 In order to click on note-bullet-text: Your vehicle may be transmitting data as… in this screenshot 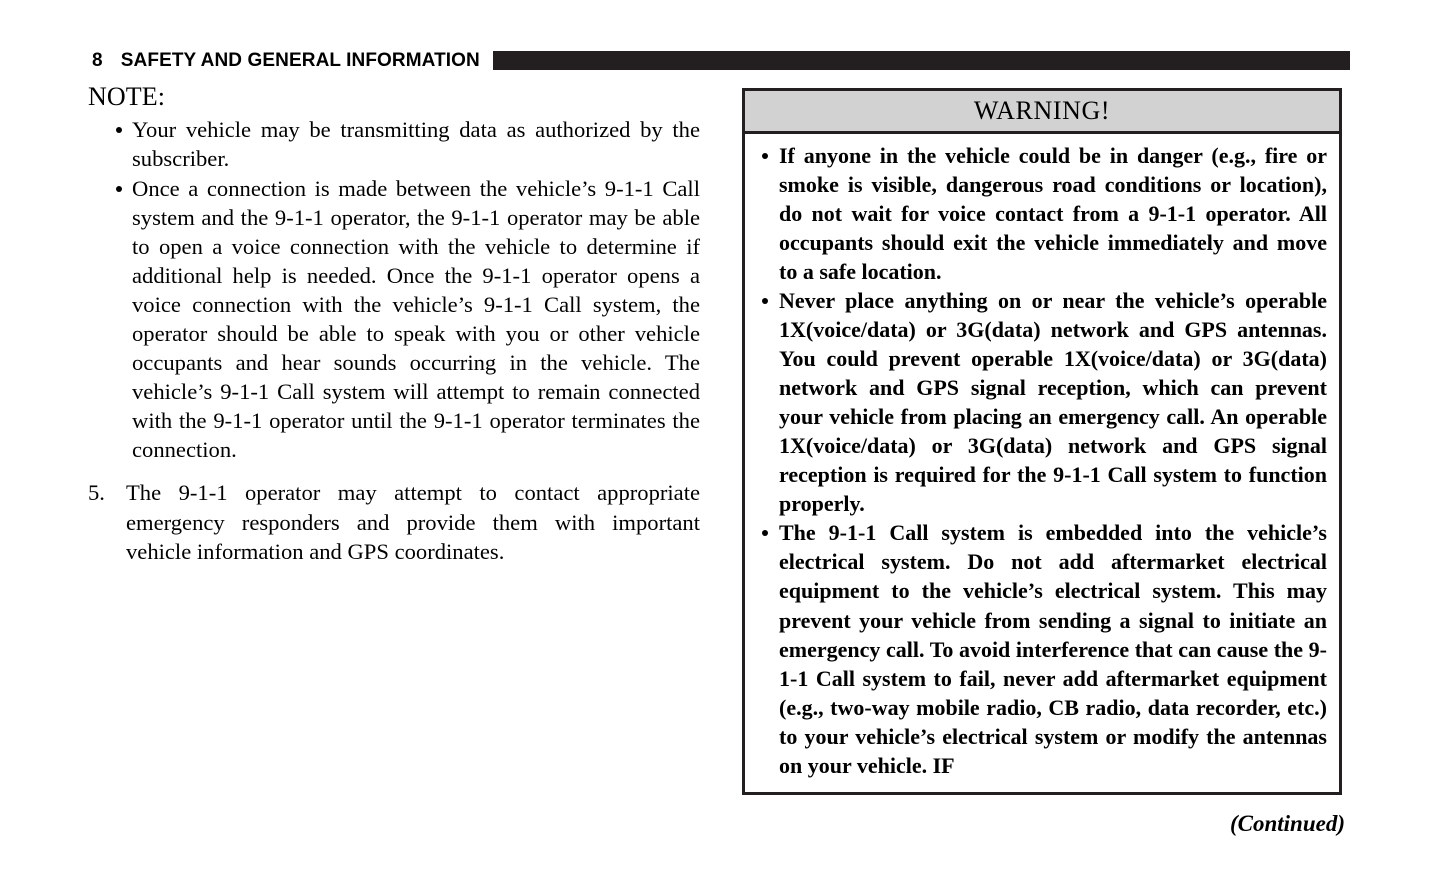, I will do `click(416, 144)`.